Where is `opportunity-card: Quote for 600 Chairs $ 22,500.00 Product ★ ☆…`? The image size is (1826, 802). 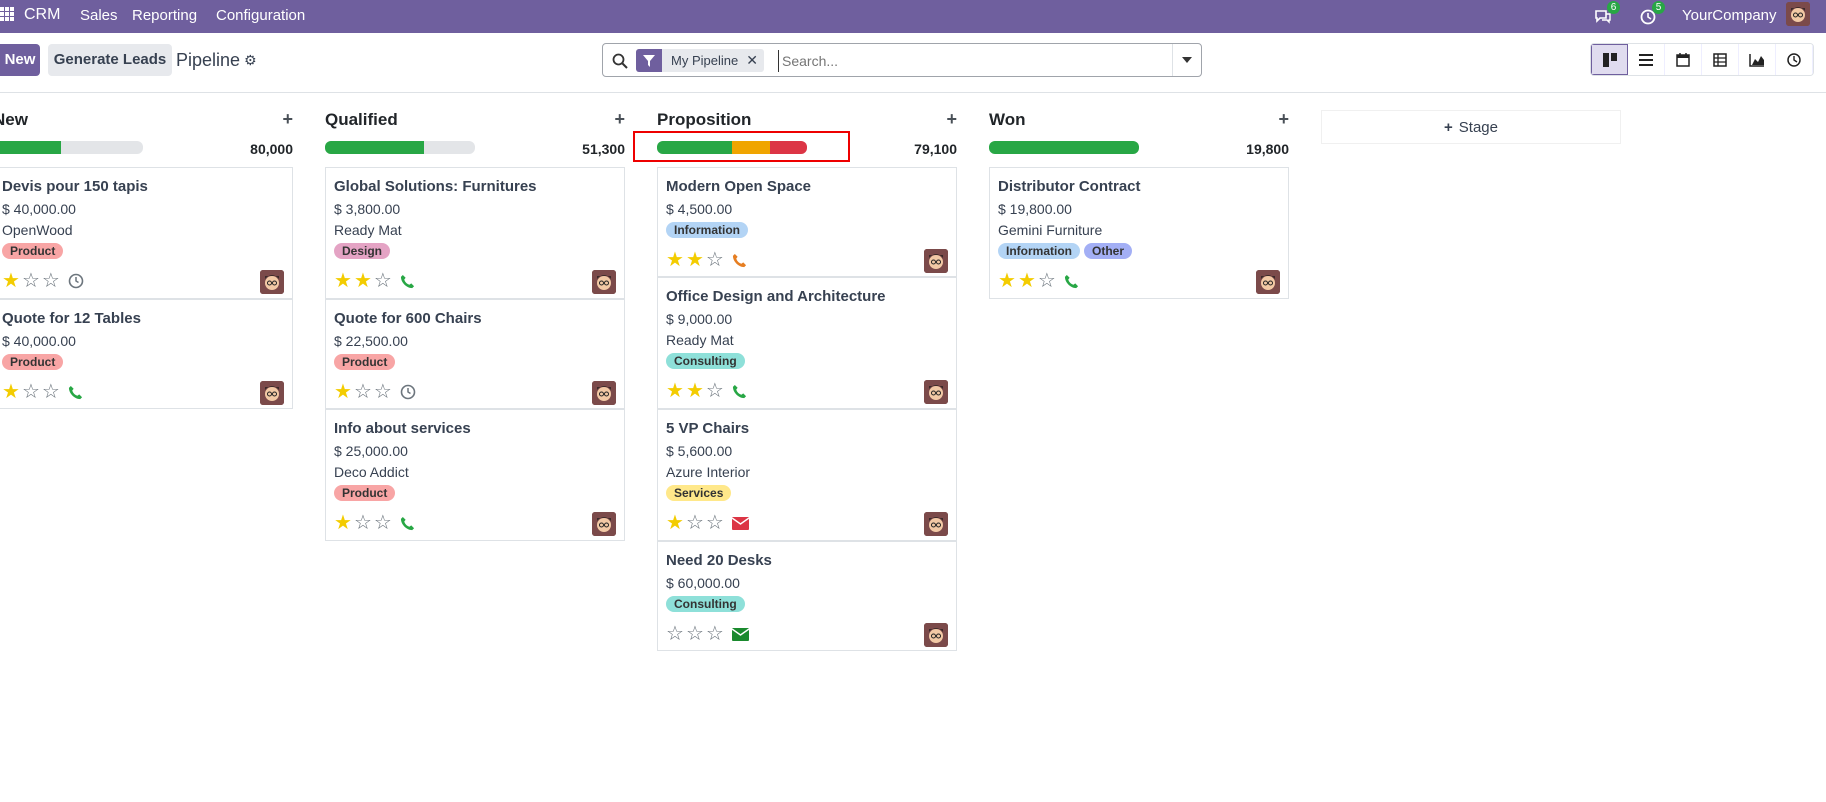 opportunity-card: Quote for 600 Chairs $ 22,500.00 Product ★ ☆… is located at coordinates (475, 354).